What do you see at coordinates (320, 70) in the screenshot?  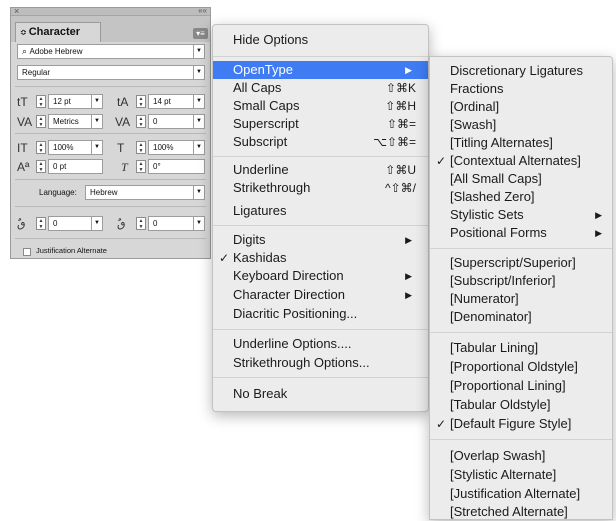 I see `menu-item-opentype: OpenType ▶` at bounding box center [320, 70].